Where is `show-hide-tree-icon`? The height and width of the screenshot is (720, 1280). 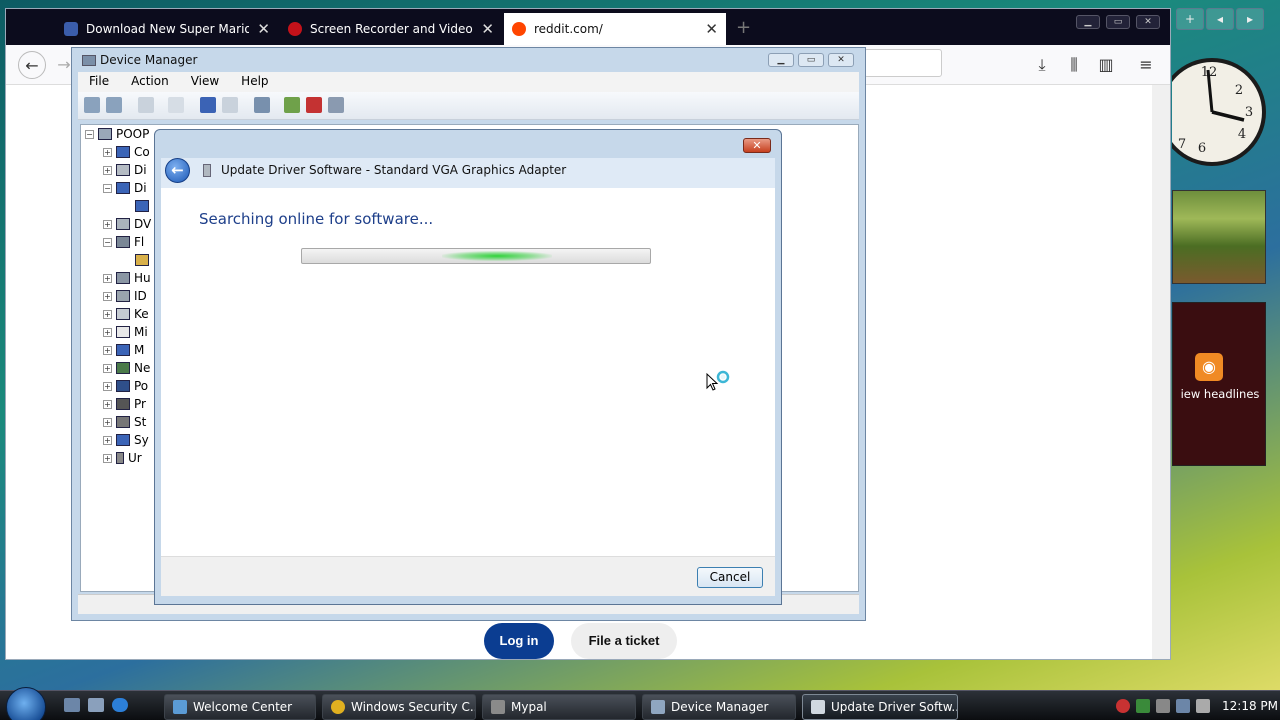 show-hide-tree-icon is located at coordinates (146, 105).